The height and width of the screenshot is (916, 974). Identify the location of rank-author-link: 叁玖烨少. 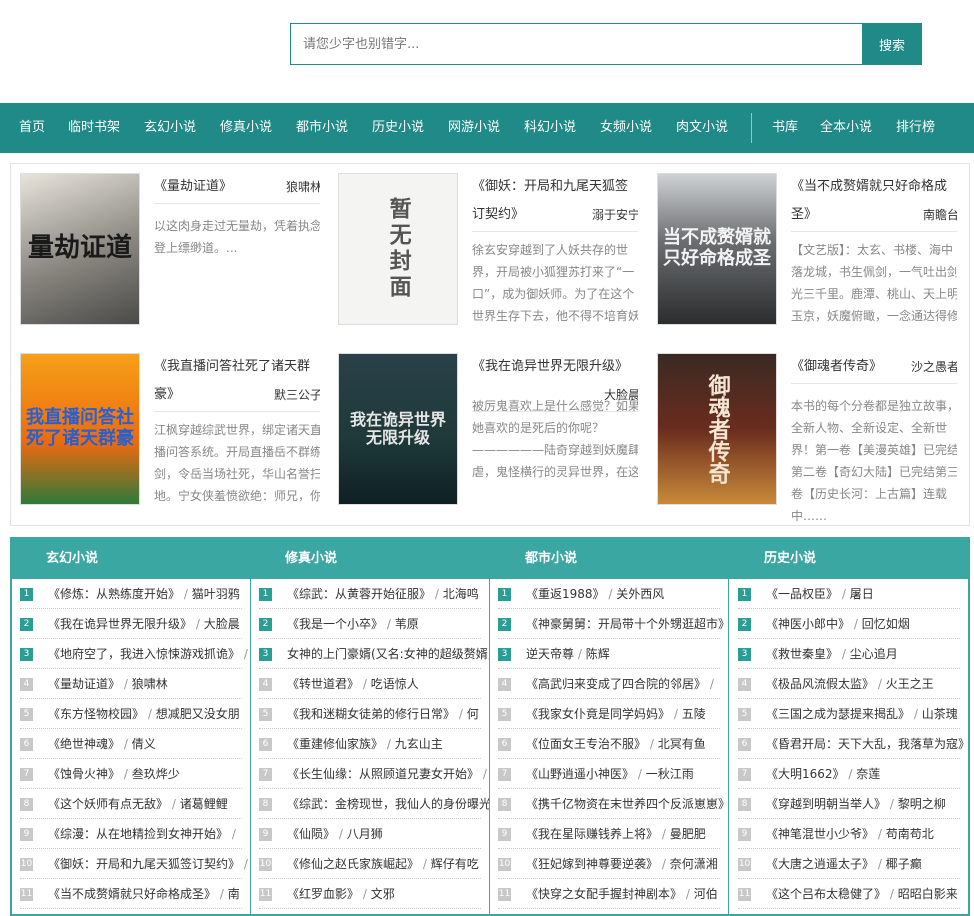
(156, 774).